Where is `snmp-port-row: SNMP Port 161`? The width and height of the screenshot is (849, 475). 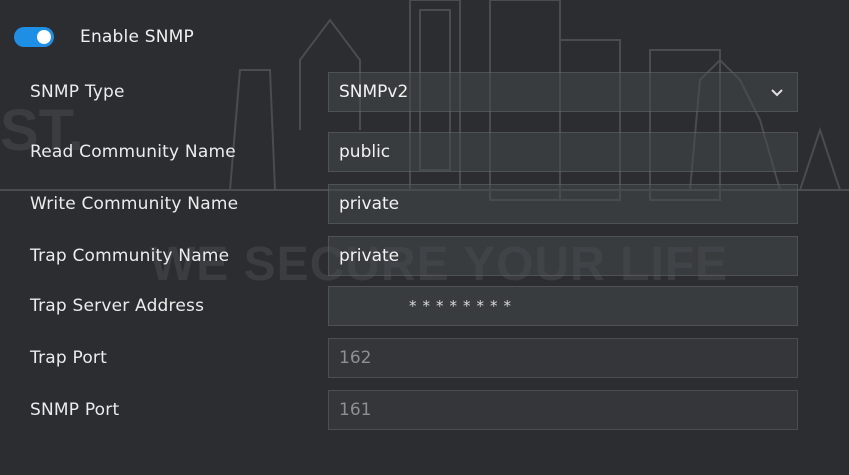
snmp-port-row: SNMP Port 161 is located at coordinates (415, 410).